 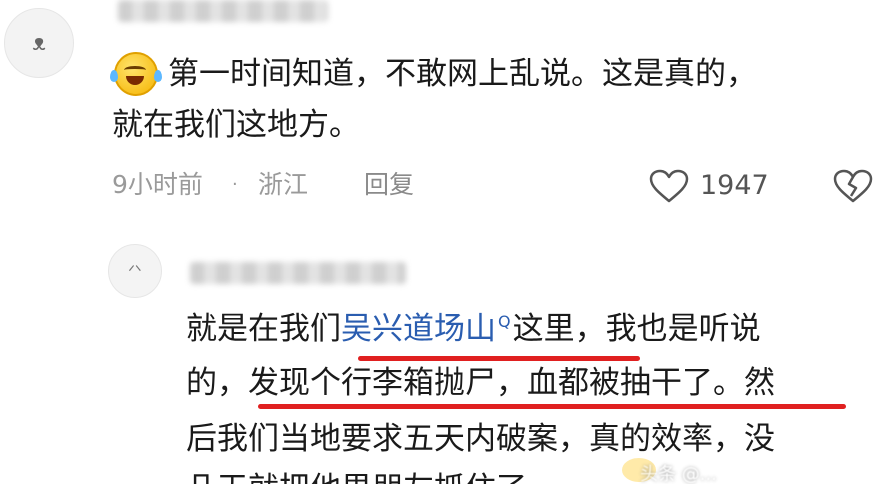 I want to click on heart-outline-icon, so click(x=669, y=186).